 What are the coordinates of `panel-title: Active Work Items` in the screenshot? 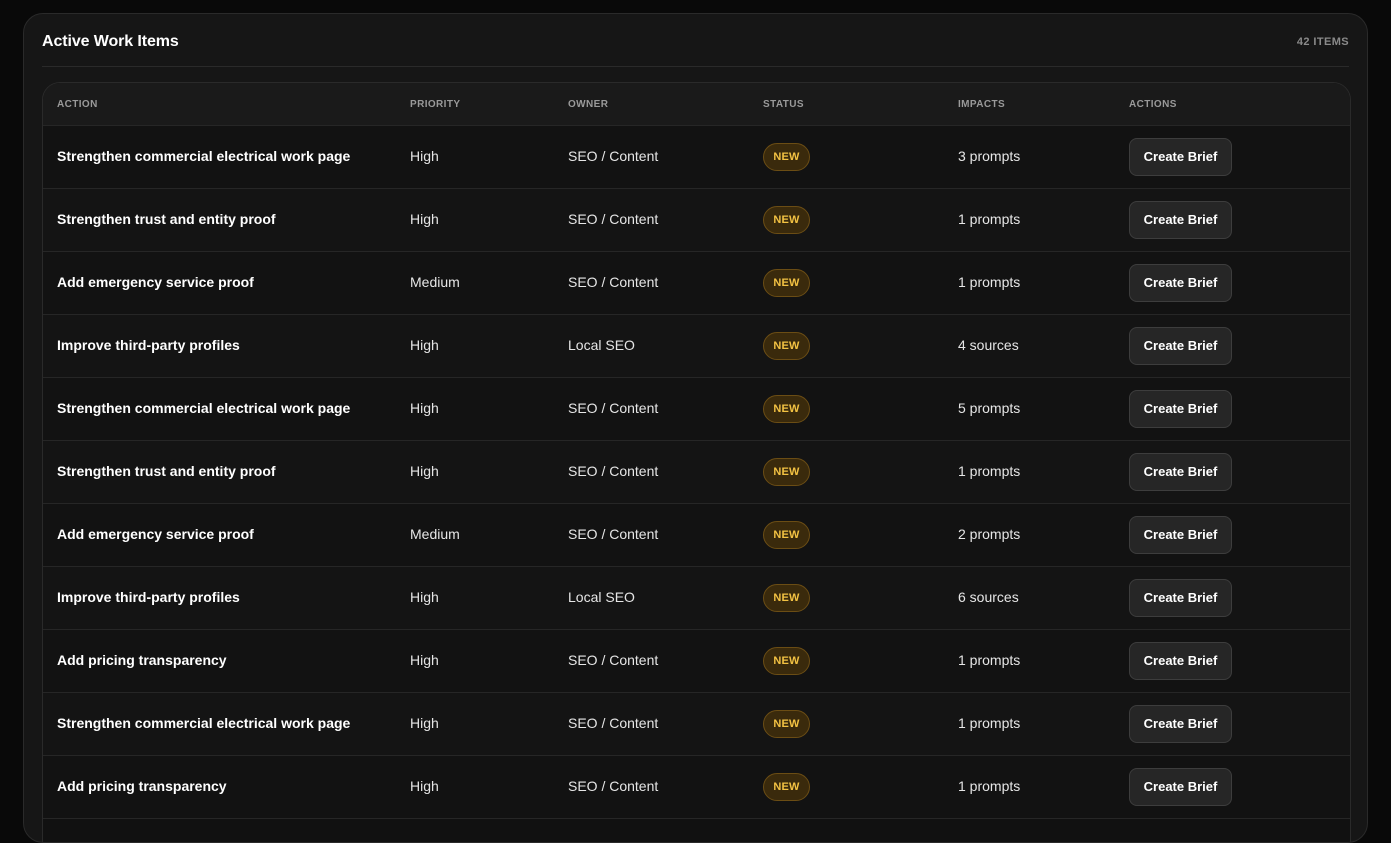 It's located at (110, 41).